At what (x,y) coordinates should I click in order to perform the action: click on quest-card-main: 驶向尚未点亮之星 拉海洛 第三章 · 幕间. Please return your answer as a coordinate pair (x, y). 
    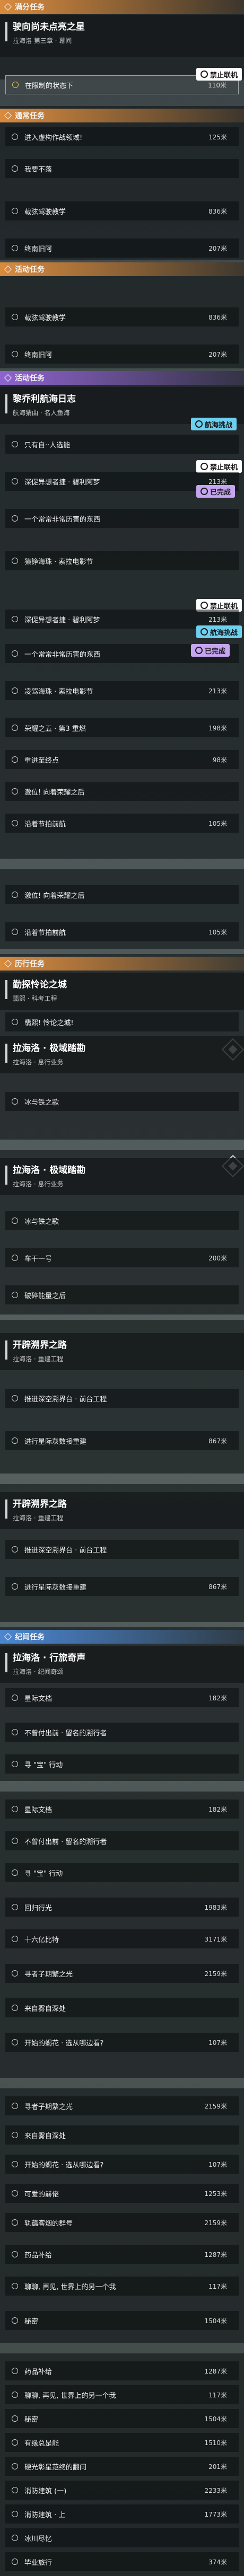
    Looking at the image, I should click on (122, 36).